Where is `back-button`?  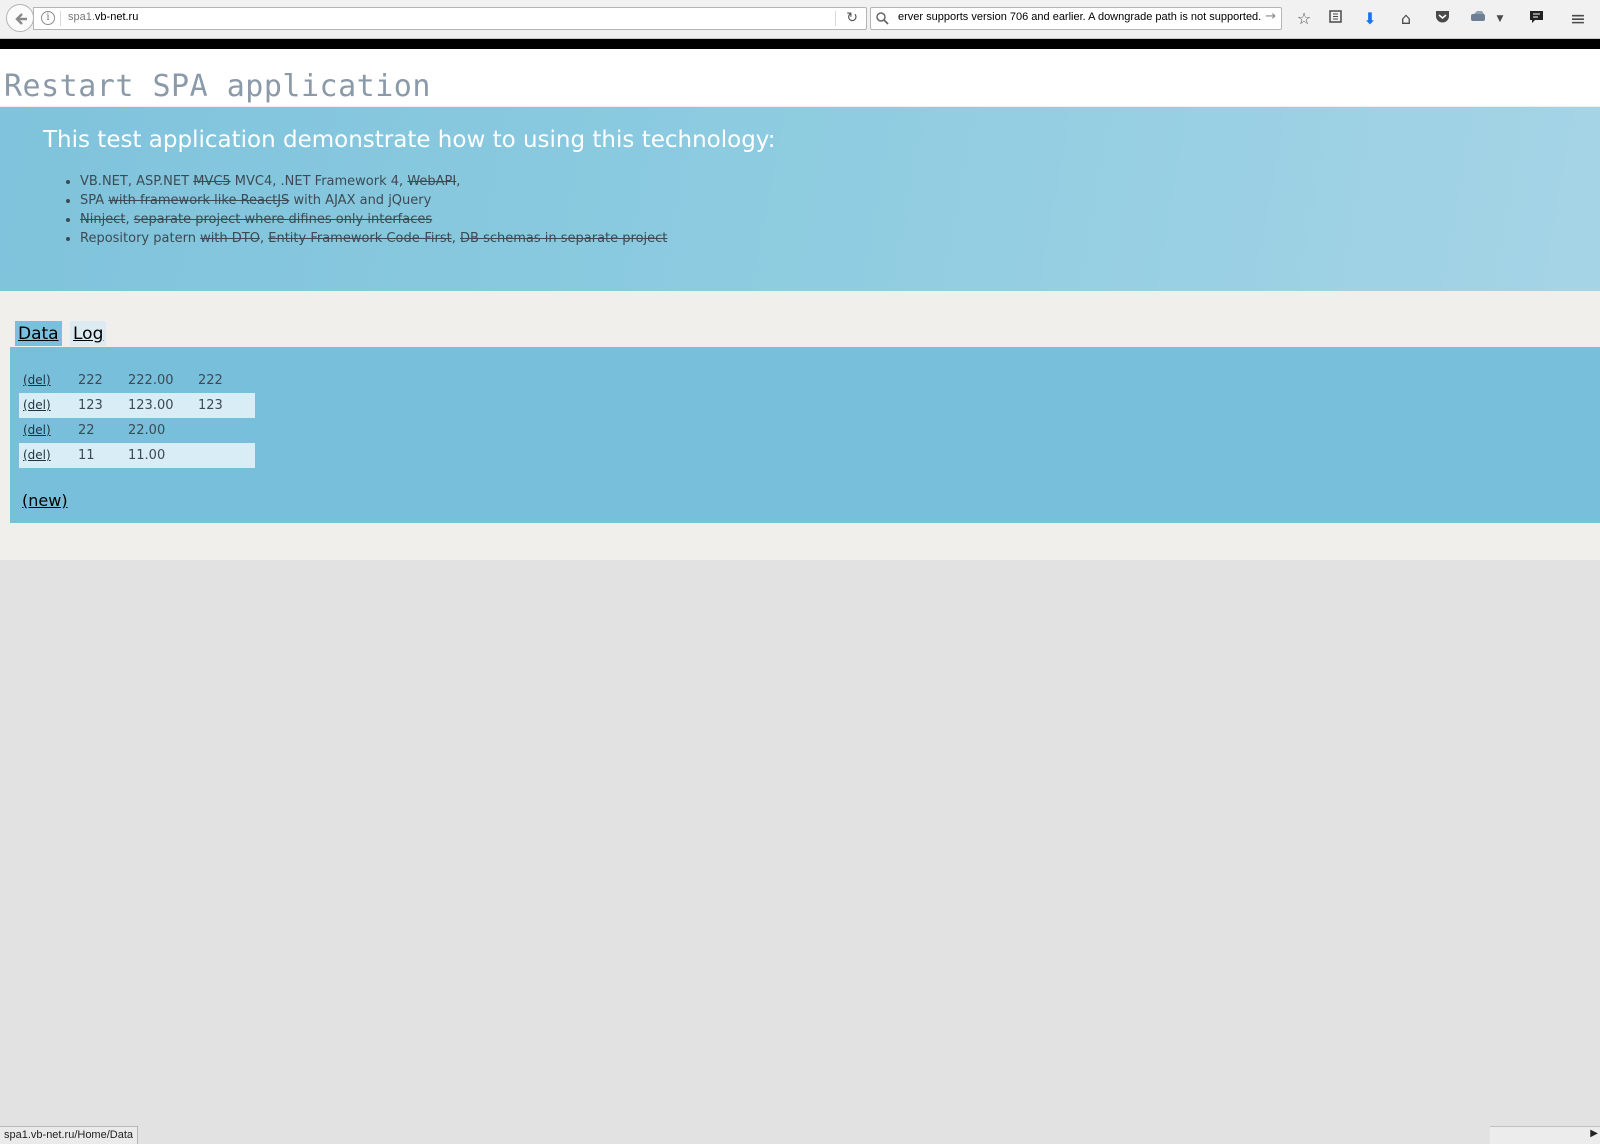 back-button is located at coordinates (20, 18).